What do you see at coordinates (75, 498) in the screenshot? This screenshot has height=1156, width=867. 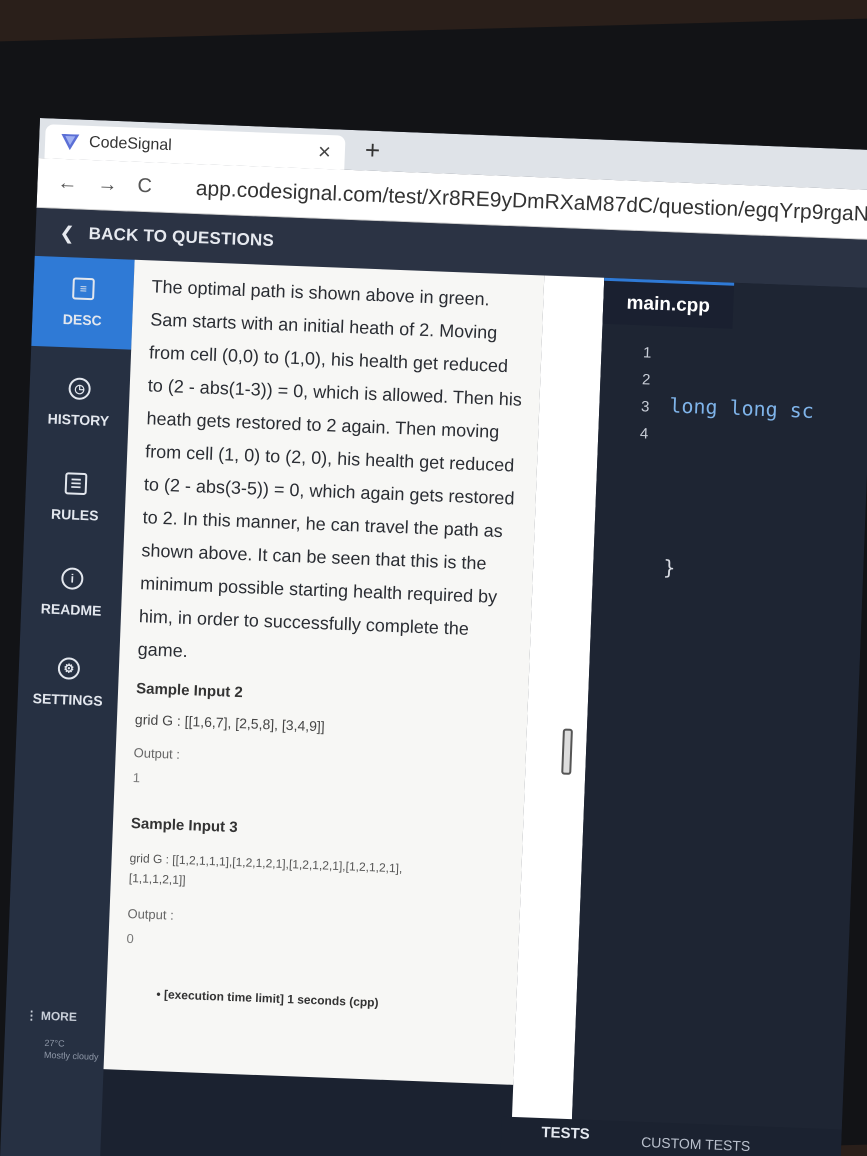 I see `sidebar-item-rules: ☰ RULES` at bounding box center [75, 498].